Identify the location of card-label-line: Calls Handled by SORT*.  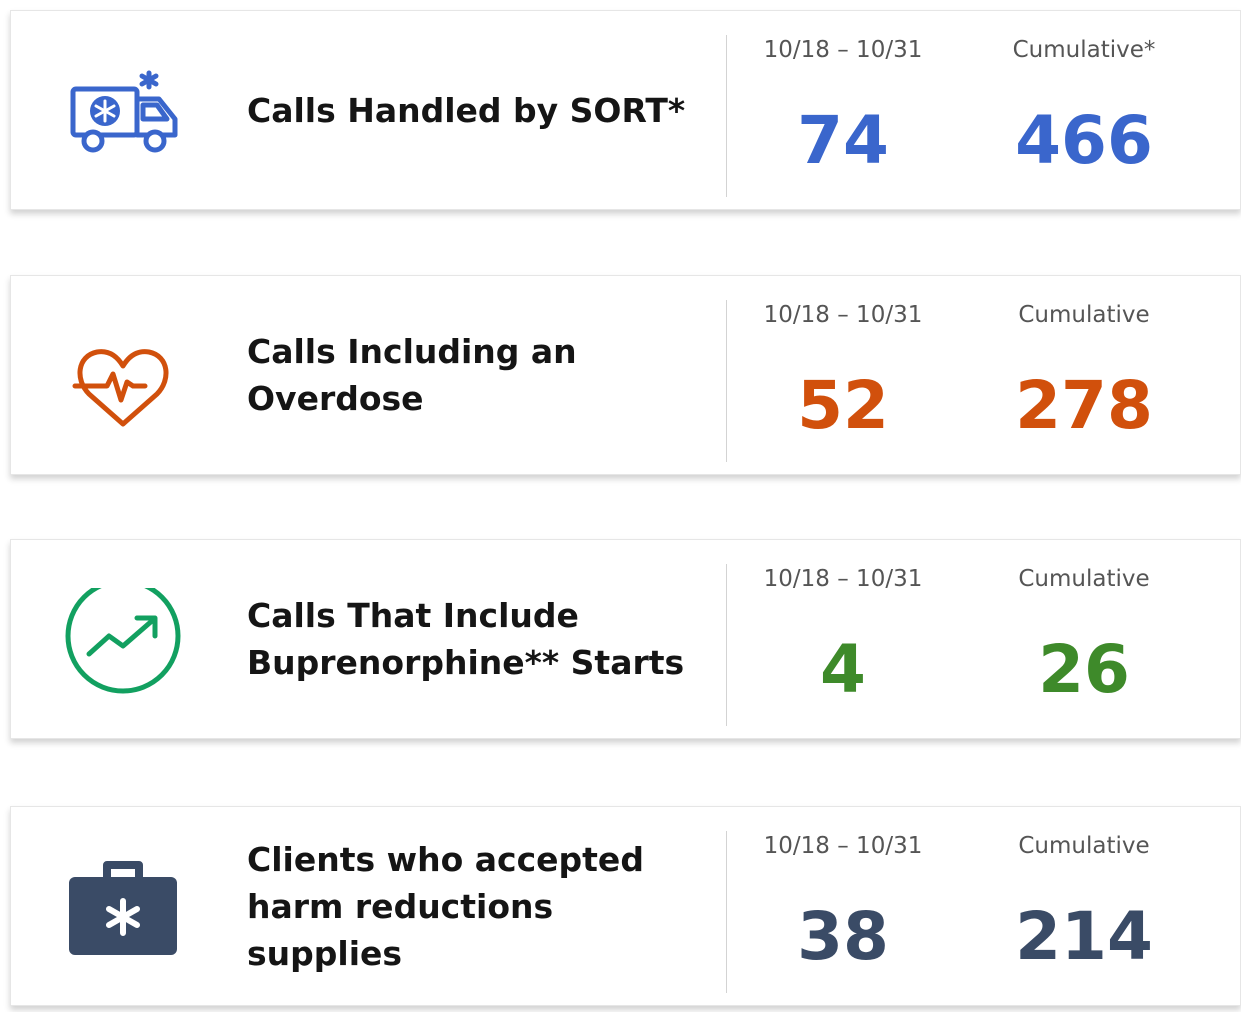
(466, 110).